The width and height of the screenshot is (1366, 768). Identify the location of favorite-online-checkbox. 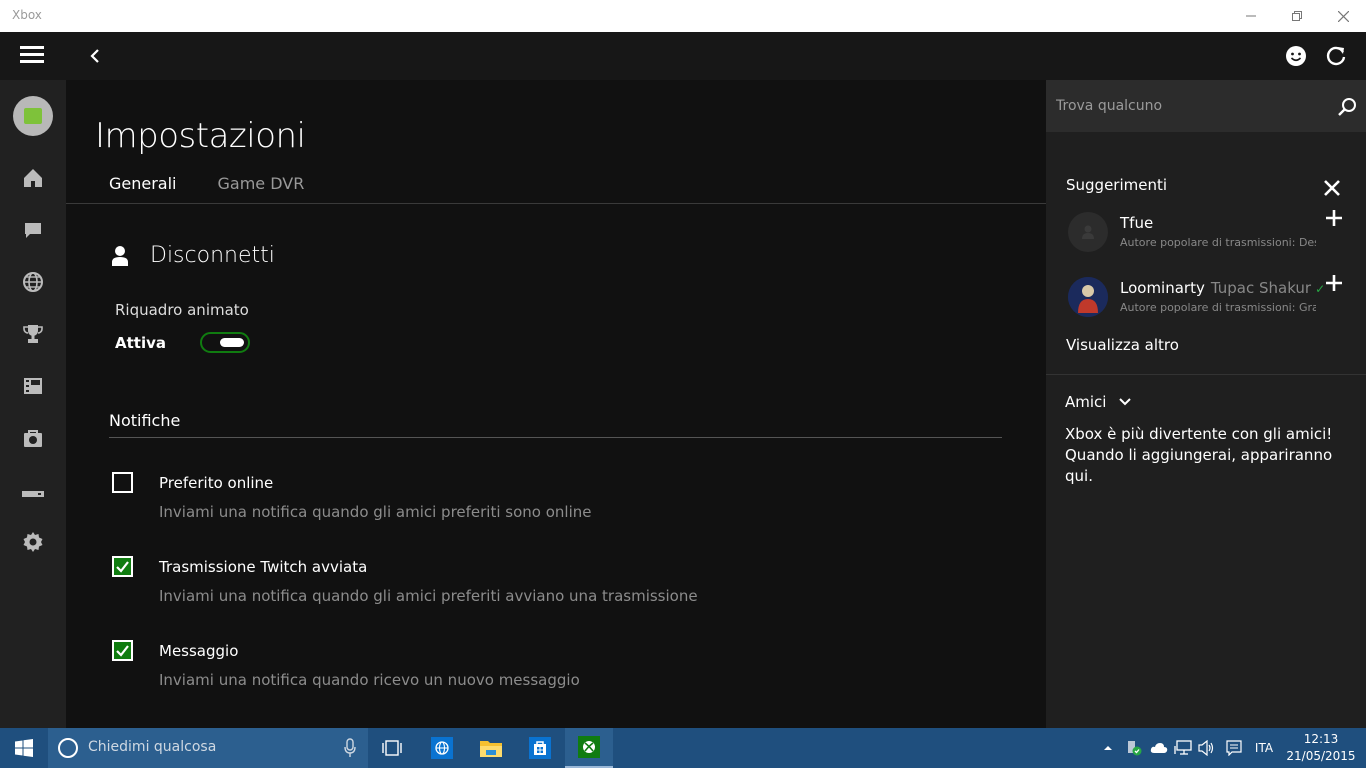
(122, 482).